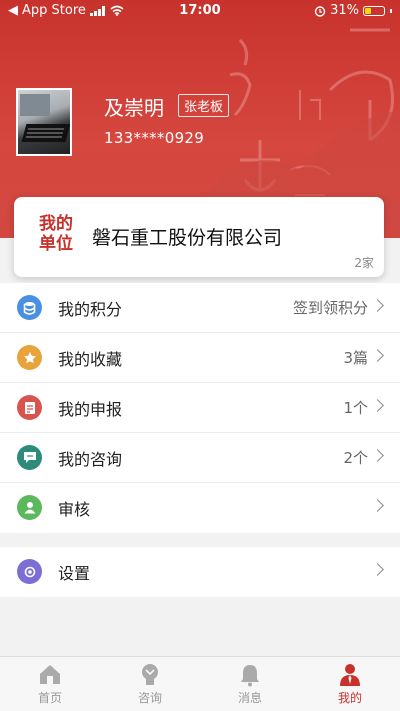 The width and height of the screenshot is (400, 711). What do you see at coordinates (200, 508) in the screenshot?
I see `menu-item-review: 审核` at bounding box center [200, 508].